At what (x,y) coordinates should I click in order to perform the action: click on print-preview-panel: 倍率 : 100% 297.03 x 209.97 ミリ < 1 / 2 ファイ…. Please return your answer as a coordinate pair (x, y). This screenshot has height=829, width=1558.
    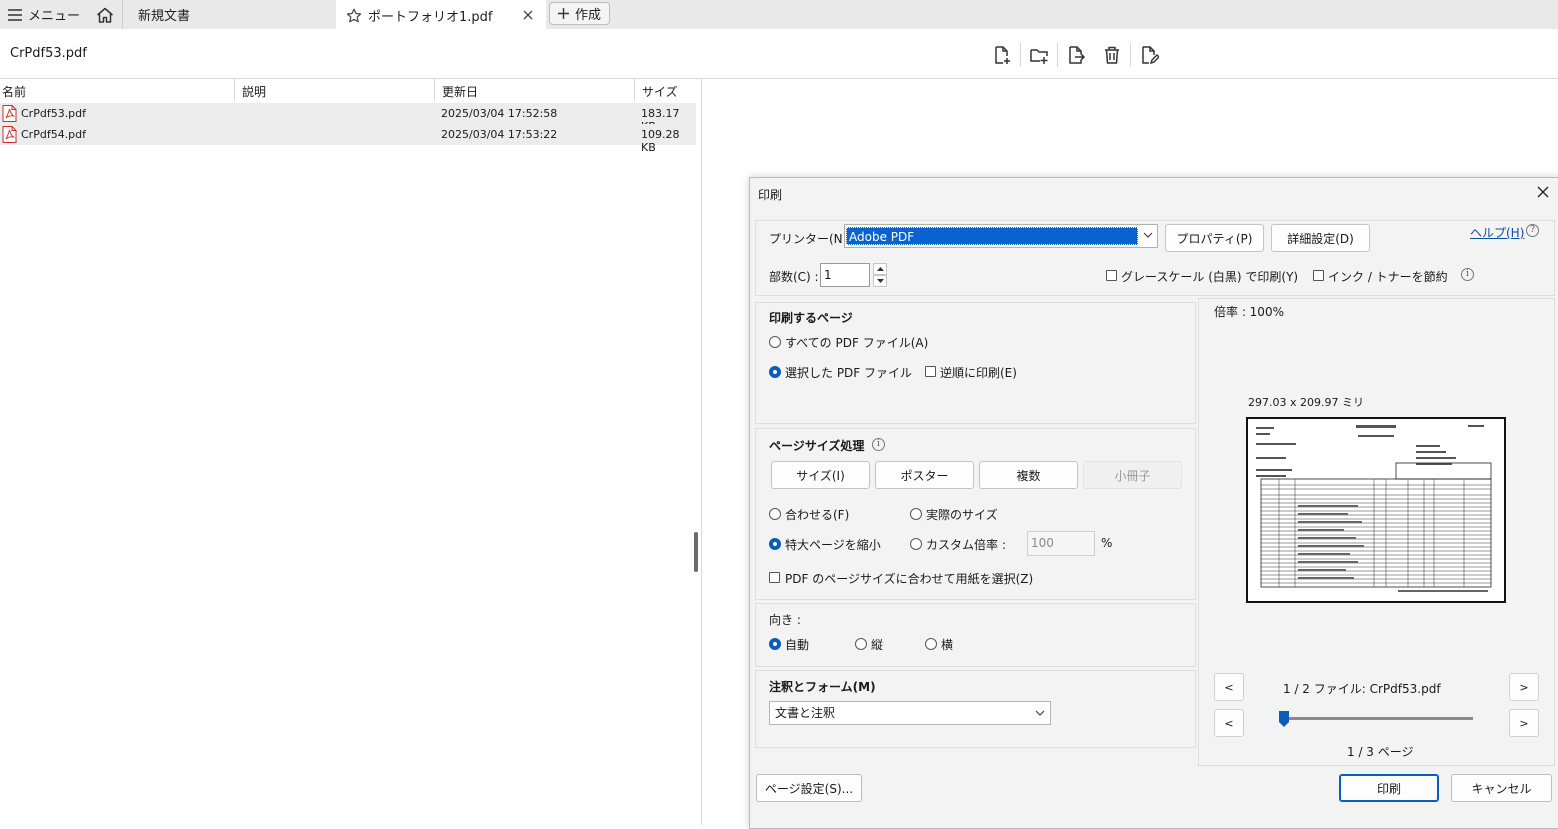
    Looking at the image, I should click on (1376, 532).